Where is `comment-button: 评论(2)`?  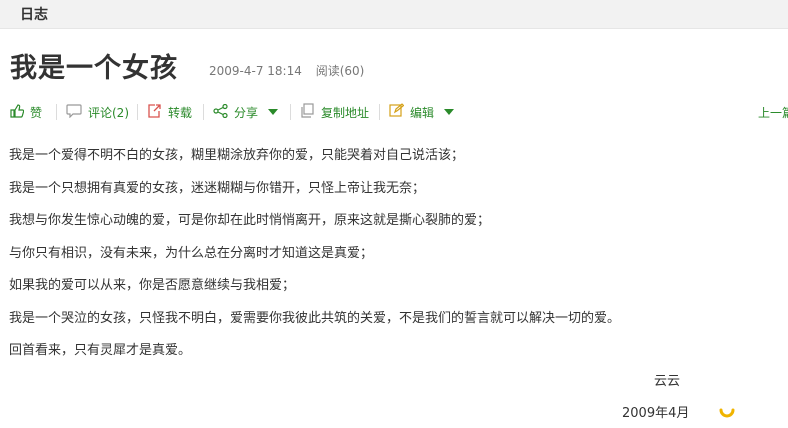
comment-button: 评论(2) is located at coordinates (97, 112).